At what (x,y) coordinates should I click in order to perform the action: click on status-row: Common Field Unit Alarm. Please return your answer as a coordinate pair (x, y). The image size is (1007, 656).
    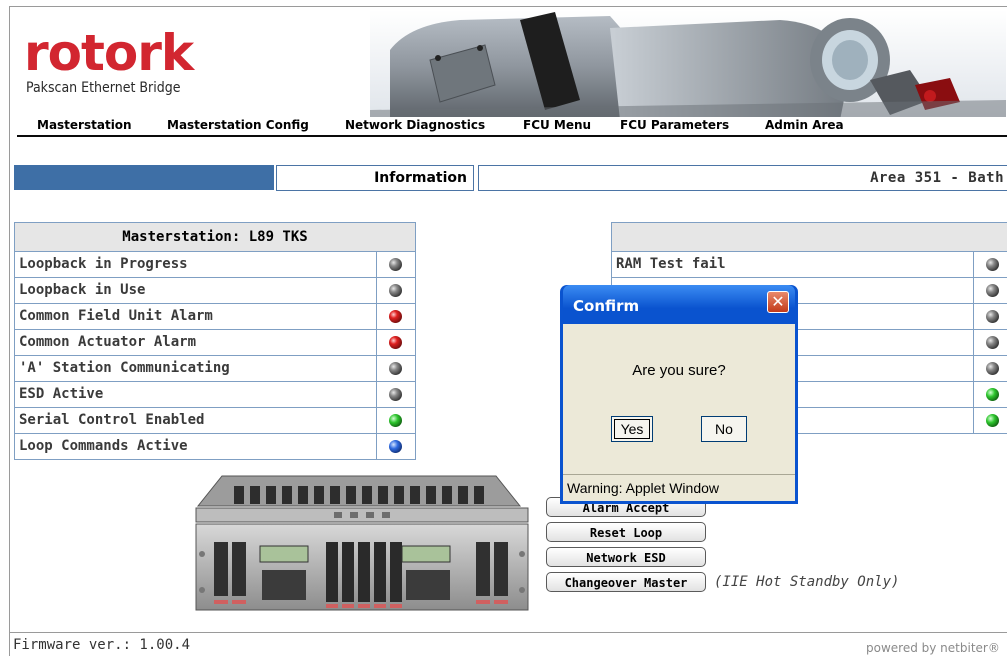
    Looking at the image, I should click on (215, 317).